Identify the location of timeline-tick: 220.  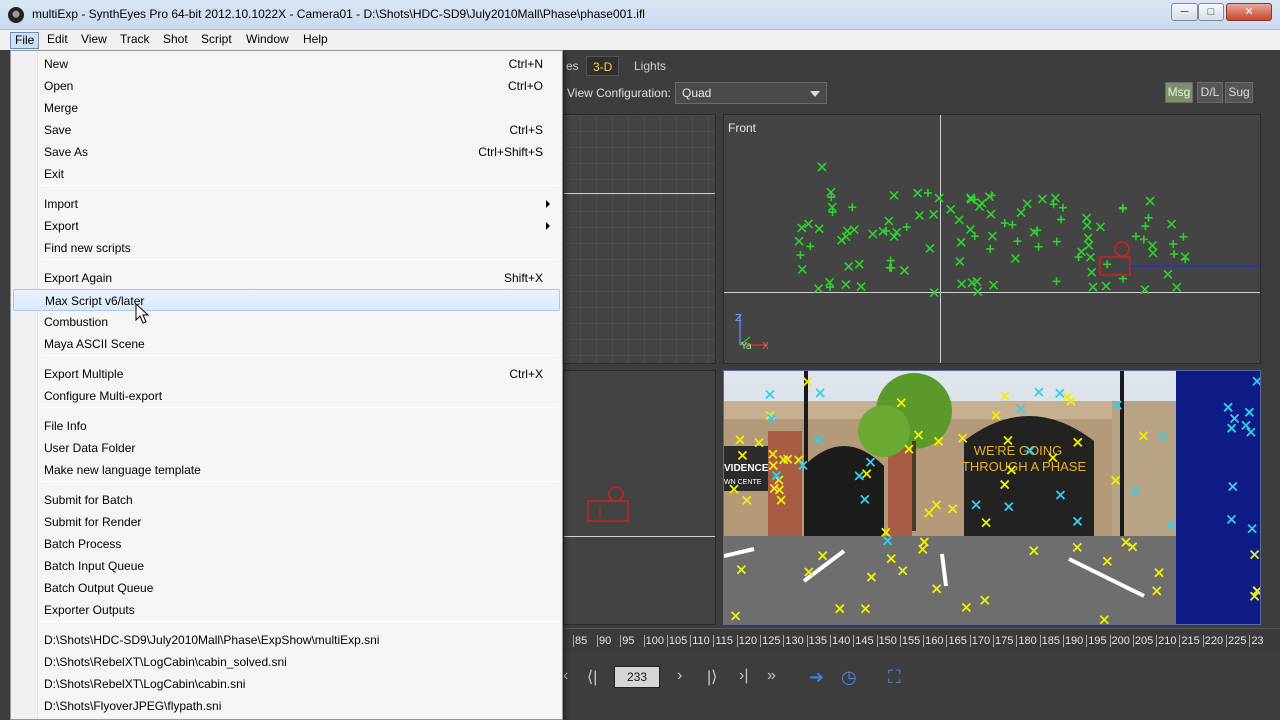
(1214, 641).